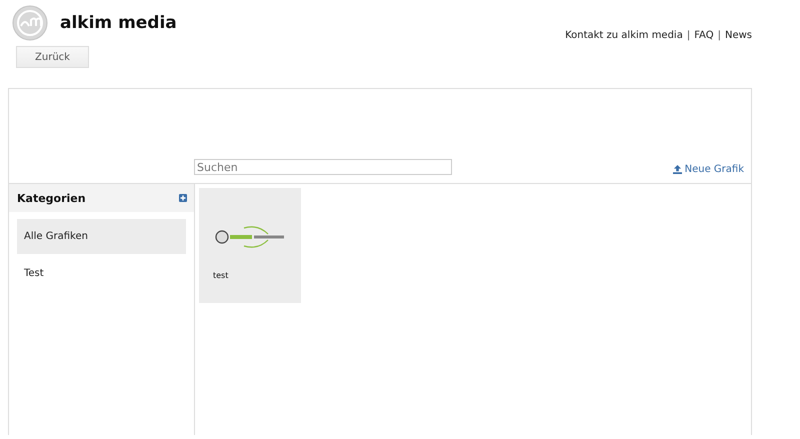  What do you see at coordinates (677, 169) in the screenshot?
I see `upload-icon` at bounding box center [677, 169].